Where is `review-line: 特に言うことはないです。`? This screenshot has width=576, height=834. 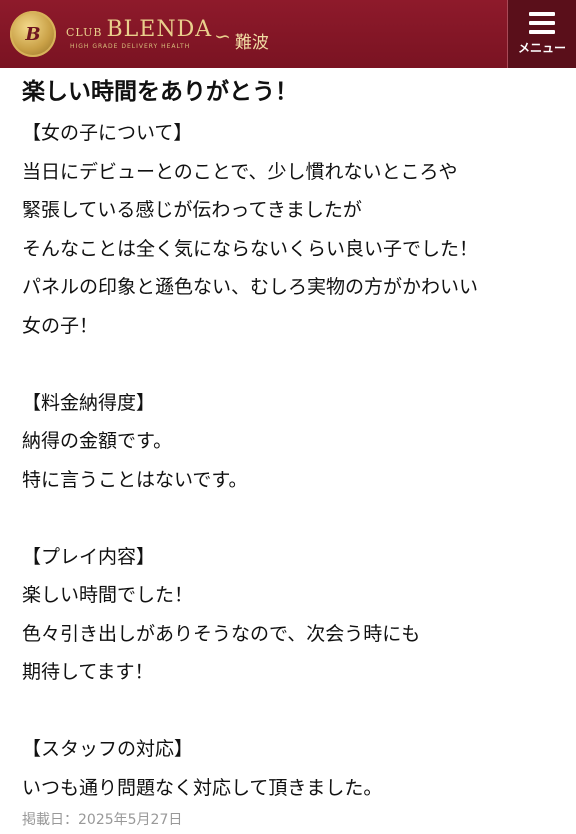
review-line: 特に言うことはないです。 is located at coordinates (135, 479).